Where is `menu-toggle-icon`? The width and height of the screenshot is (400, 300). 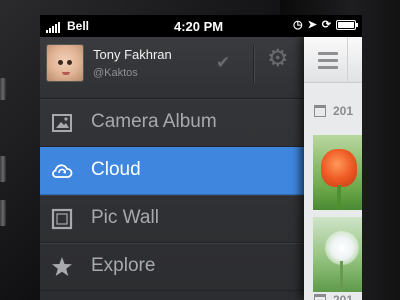 menu-toggle-icon is located at coordinates (328, 62).